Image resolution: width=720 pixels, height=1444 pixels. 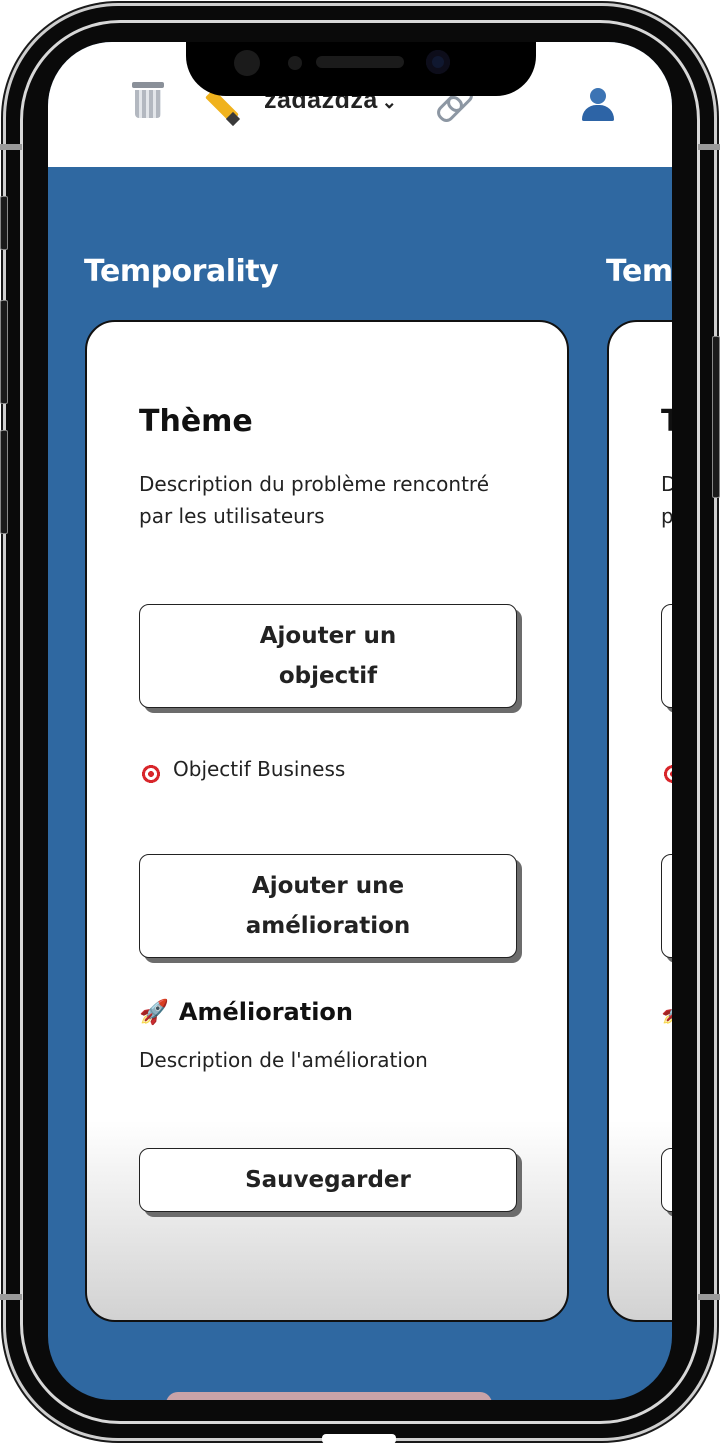 What do you see at coordinates (283, 1060) in the screenshot?
I see `improvement-description: Description de l'amélioration` at bounding box center [283, 1060].